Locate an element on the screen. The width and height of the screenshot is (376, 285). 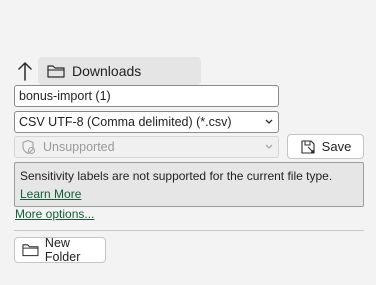
filename-input: bonus-import (1) is located at coordinates (146, 96).